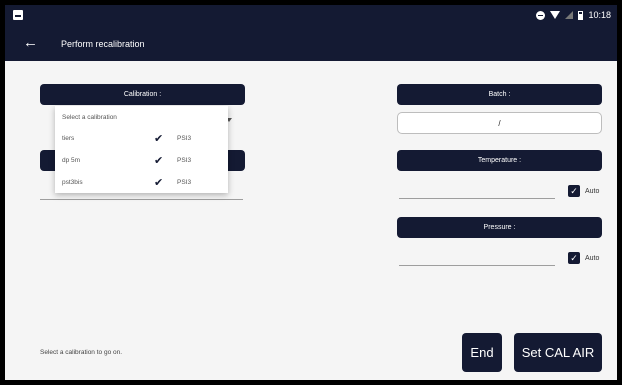 Image resolution: width=622 pixels, height=385 pixels. What do you see at coordinates (574, 191) in the screenshot?
I see `temperature-auto-checkbox: ✓` at bounding box center [574, 191].